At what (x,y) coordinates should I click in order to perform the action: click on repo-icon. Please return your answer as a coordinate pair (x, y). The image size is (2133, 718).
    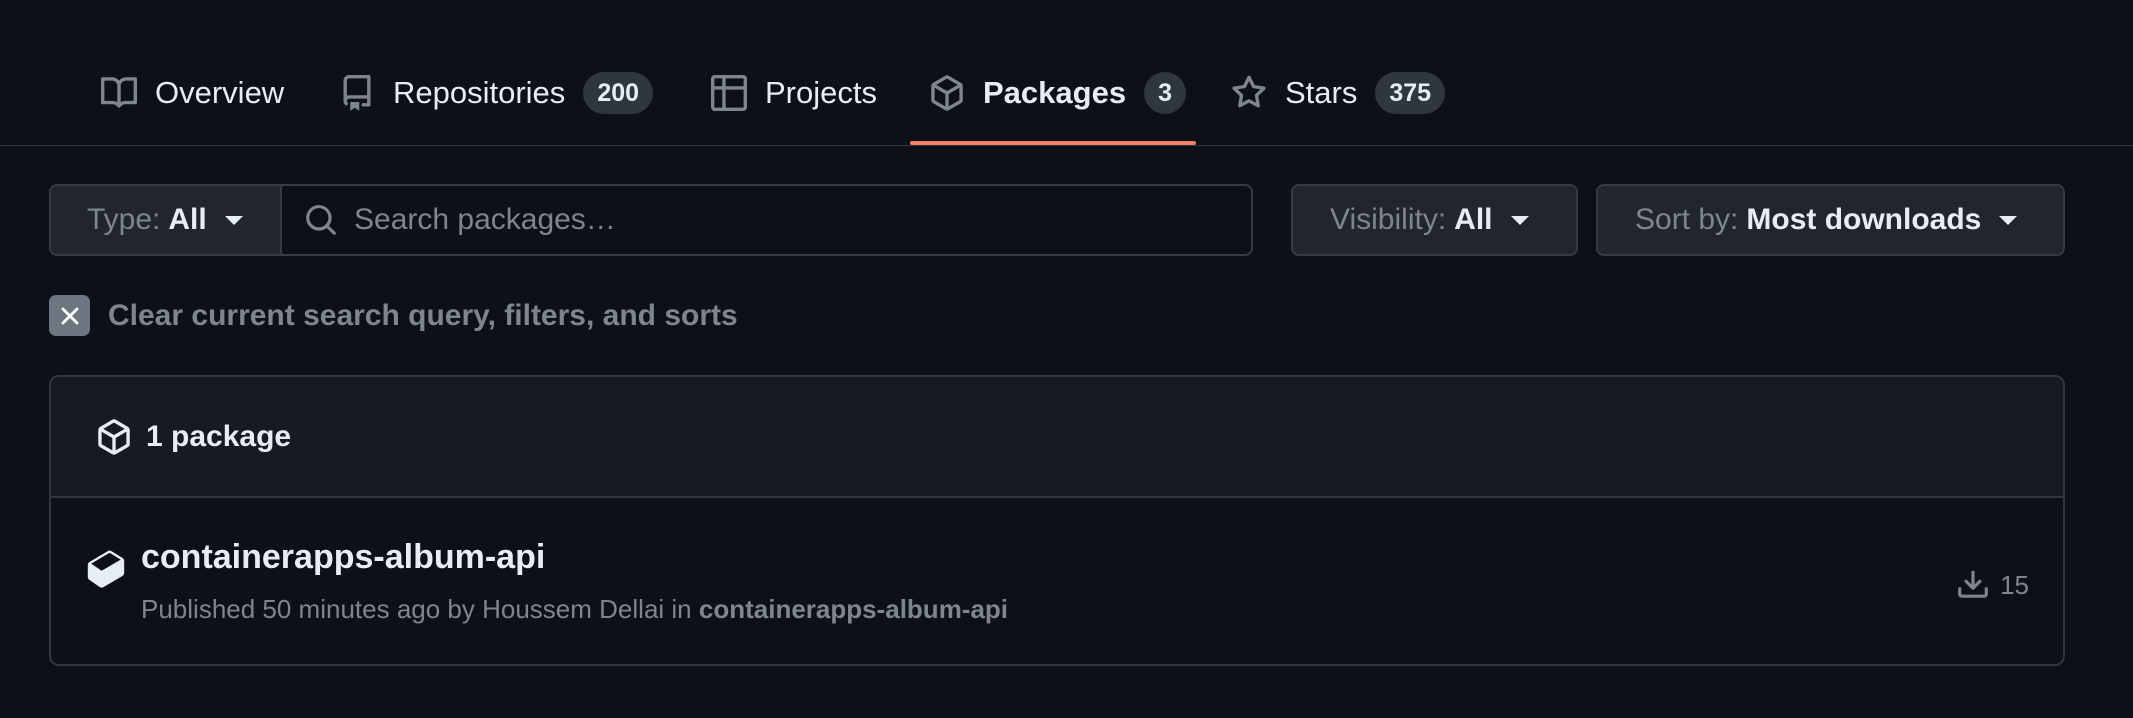
    Looking at the image, I should click on (357, 93).